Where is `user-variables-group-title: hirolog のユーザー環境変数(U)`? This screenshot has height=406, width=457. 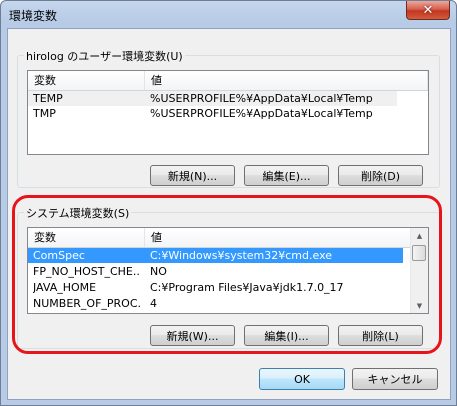
user-variables-group-title: hirolog のユーザー環境変数(U) is located at coordinates (104, 56).